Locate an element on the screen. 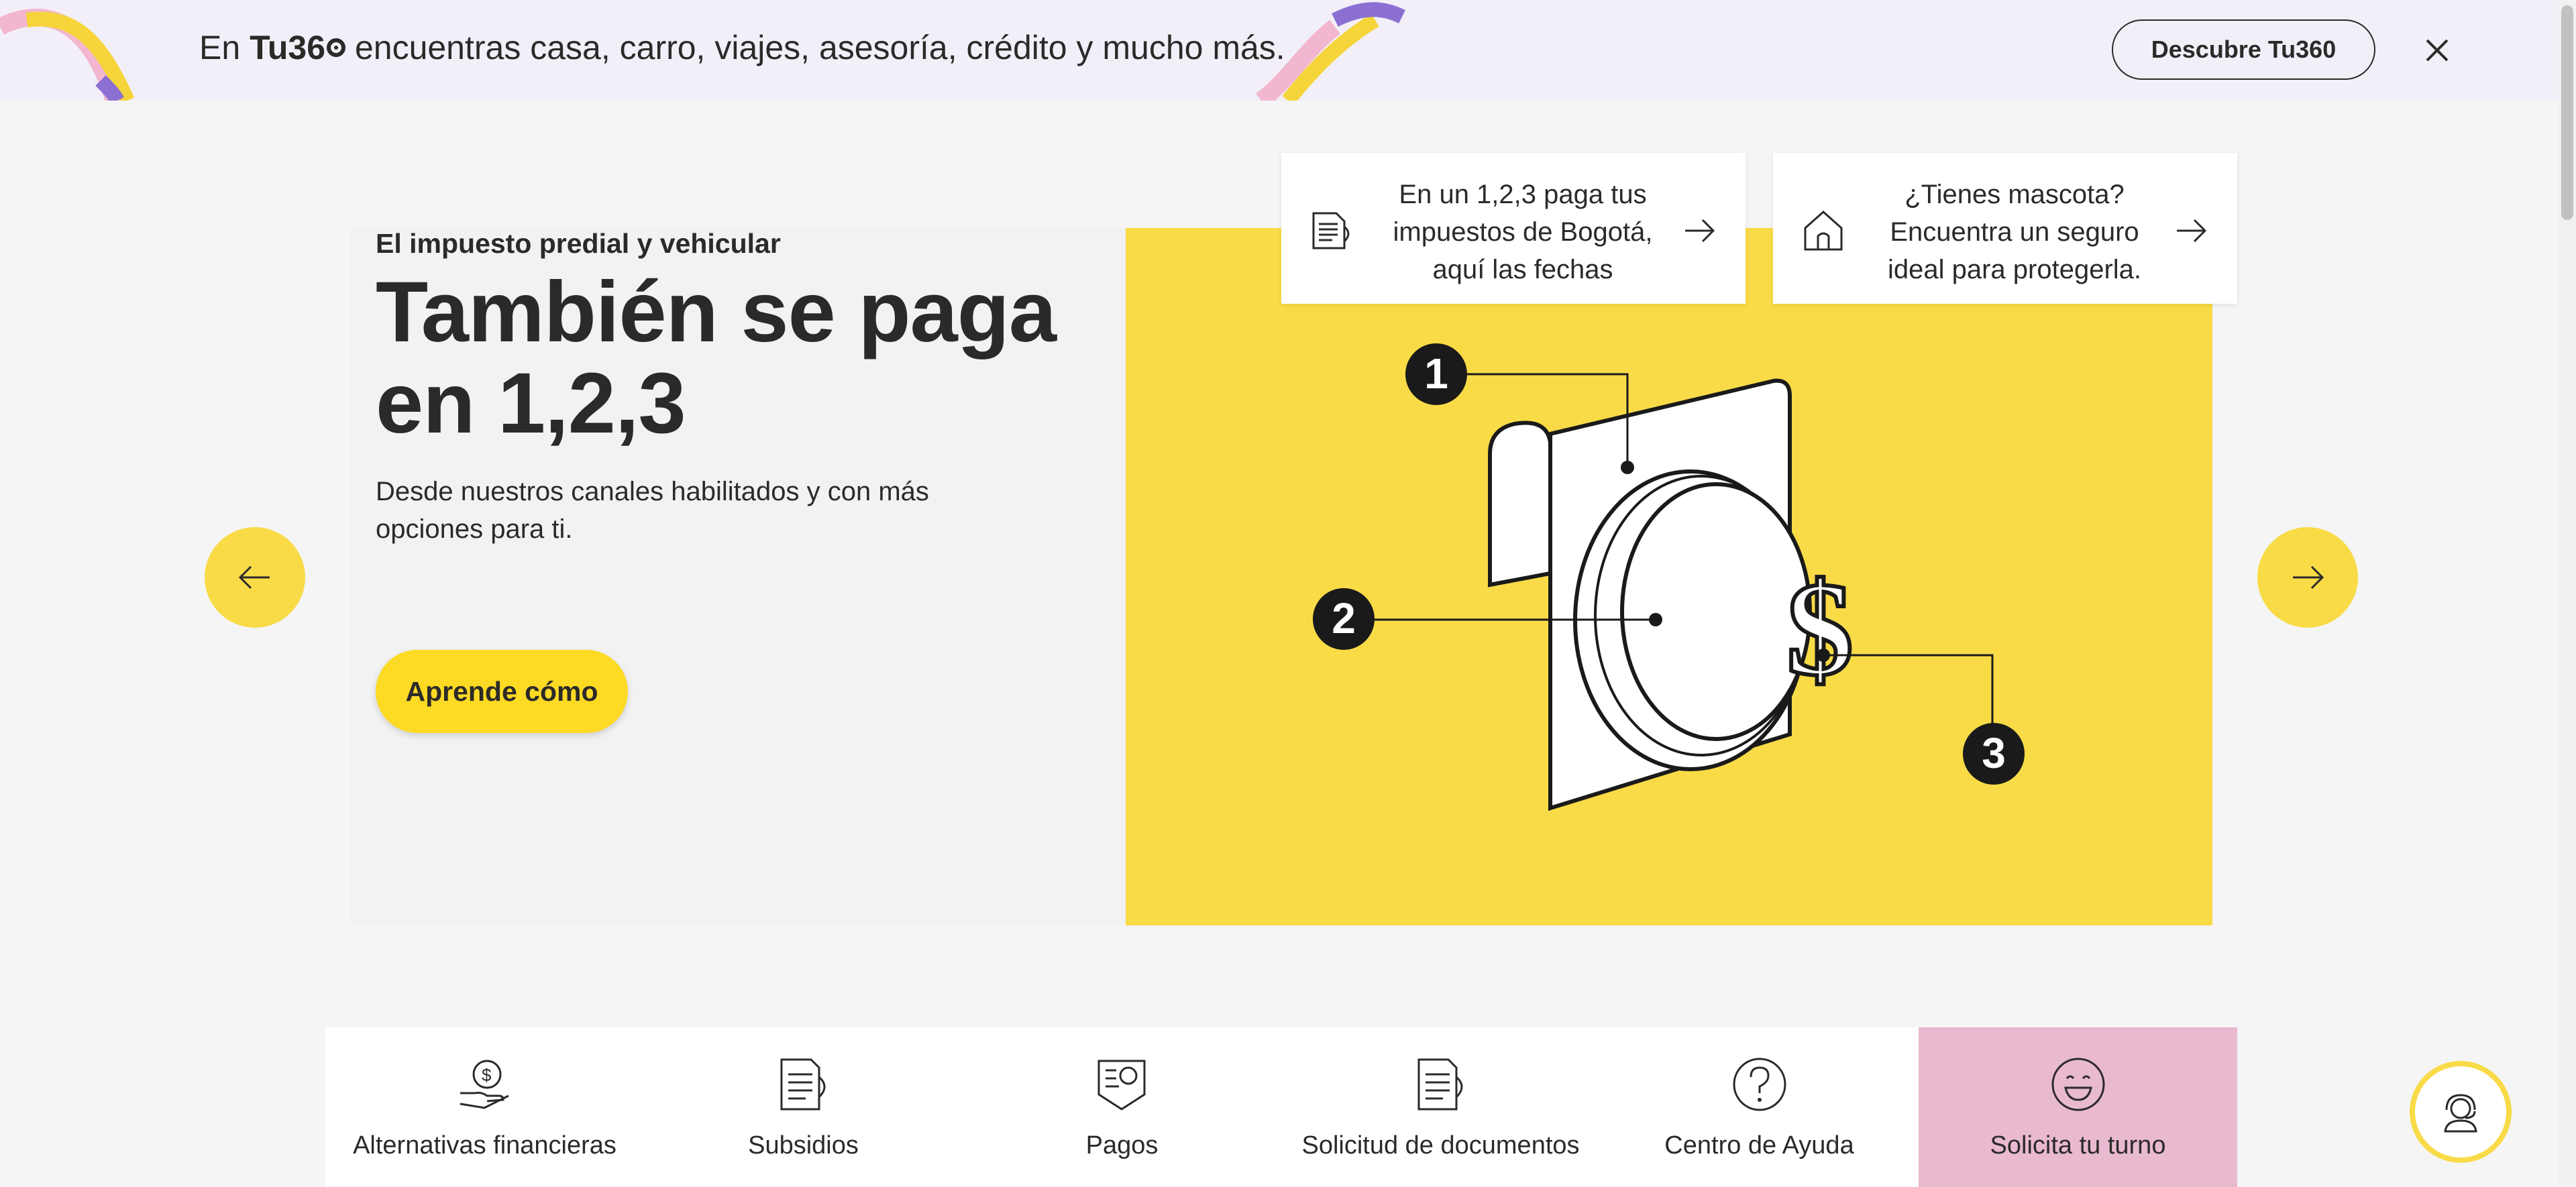 Image resolution: width=2576 pixels, height=1187 pixels. discover-tu360-button: Descubre Tu360 is located at coordinates (2243, 50).